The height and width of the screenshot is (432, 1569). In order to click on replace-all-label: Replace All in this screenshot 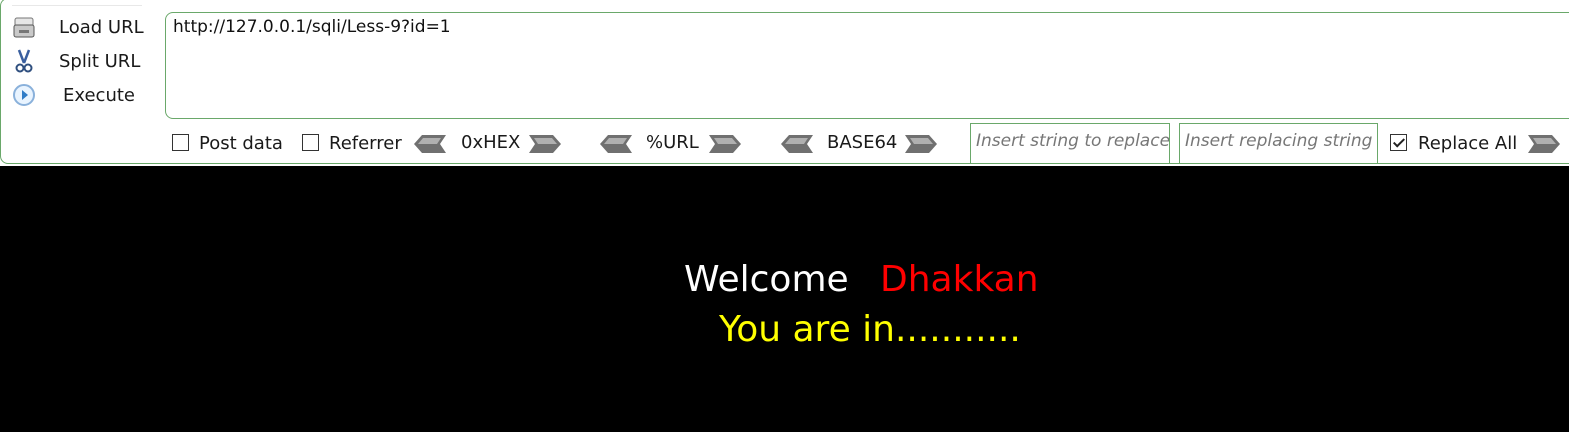, I will do `click(1468, 143)`.